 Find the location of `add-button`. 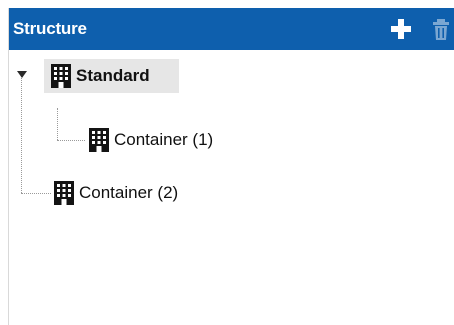

add-button is located at coordinates (401, 29).